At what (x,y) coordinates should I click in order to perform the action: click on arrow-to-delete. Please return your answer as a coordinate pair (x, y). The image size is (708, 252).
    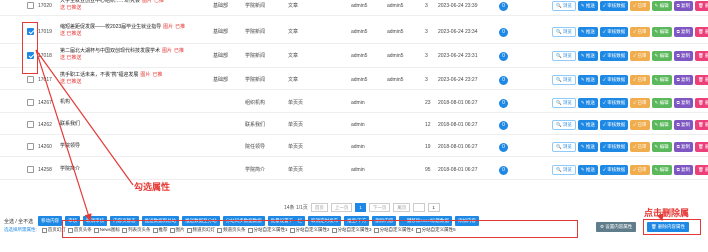
    Looking at the image, I should click on (660, 217).